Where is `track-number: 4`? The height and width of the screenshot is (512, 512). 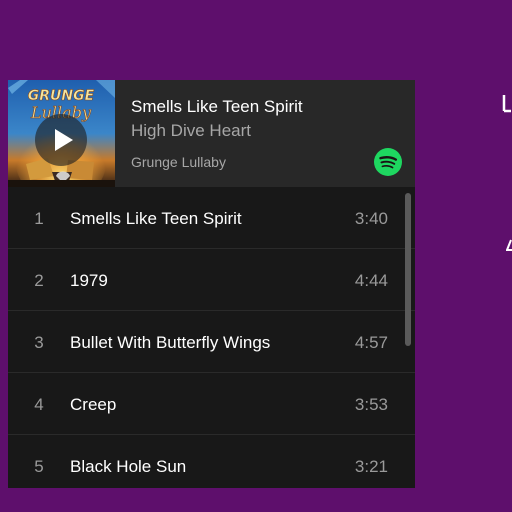 track-number: 4 is located at coordinates (39, 404).